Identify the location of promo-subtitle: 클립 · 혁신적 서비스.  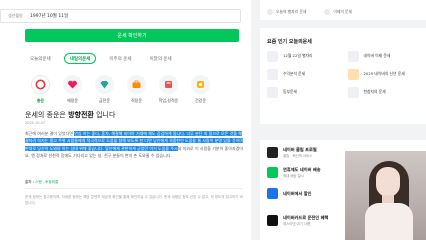
(298, 156).